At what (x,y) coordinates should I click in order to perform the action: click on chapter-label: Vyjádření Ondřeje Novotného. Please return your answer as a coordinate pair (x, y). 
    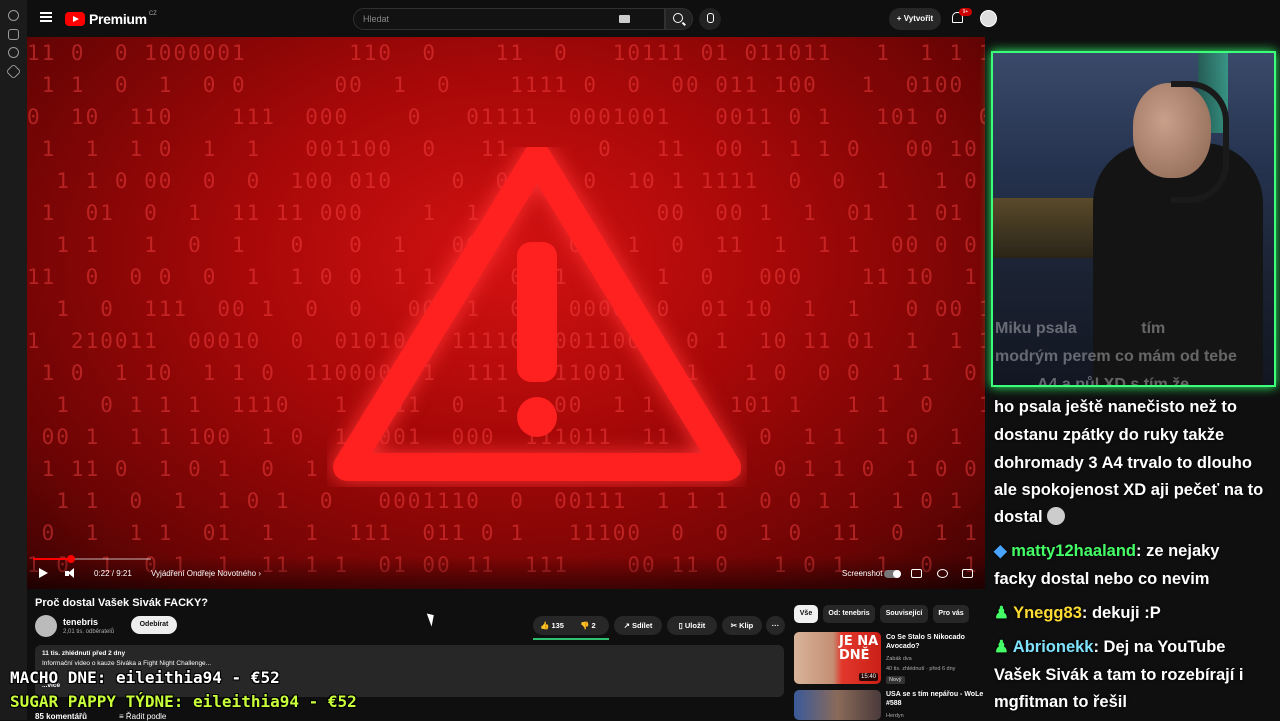
    Looking at the image, I should click on (204, 573).